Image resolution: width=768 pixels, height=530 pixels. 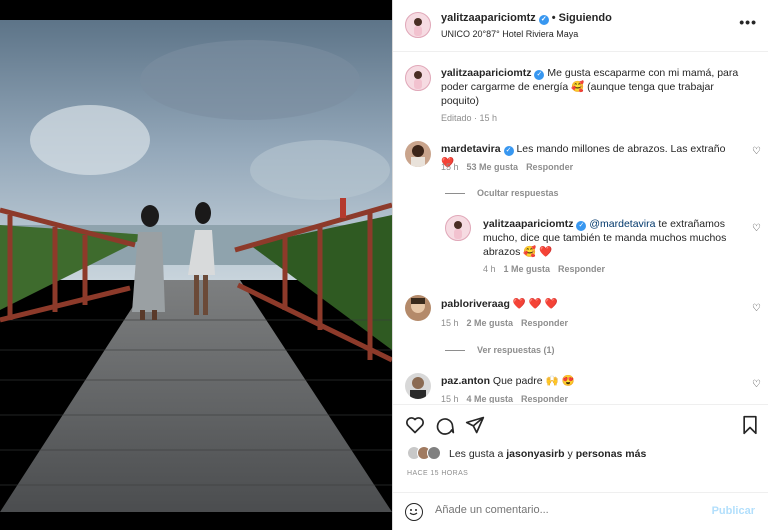 What do you see at coordinates (528, 224) in the screenshot?
I see `reply-username: yalitzaapariciomtz` at bounding box center [528, 224].